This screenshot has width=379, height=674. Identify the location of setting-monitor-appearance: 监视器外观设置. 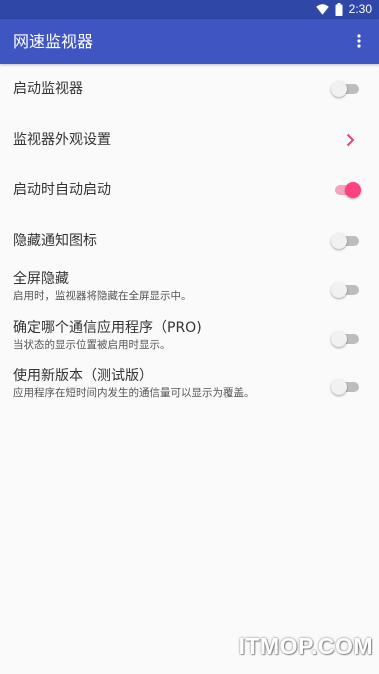
(189, 140).